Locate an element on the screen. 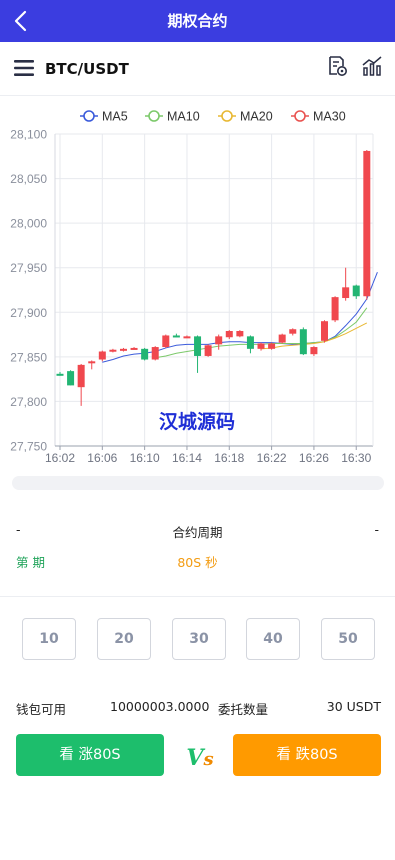 This screenshot has width=395, height=860. amount-button-20: 20 is located at coordinates (124, 639).